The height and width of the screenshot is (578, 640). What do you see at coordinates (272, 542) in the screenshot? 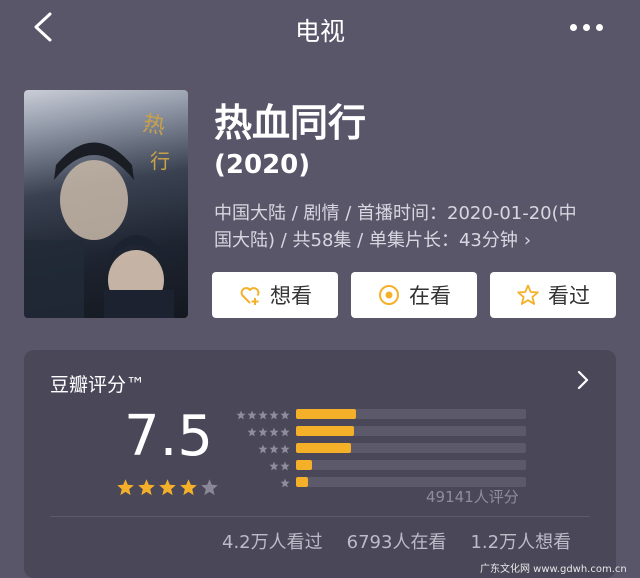
I see `watched-count: 4.2万人看过` at bounding box center [272, 542].